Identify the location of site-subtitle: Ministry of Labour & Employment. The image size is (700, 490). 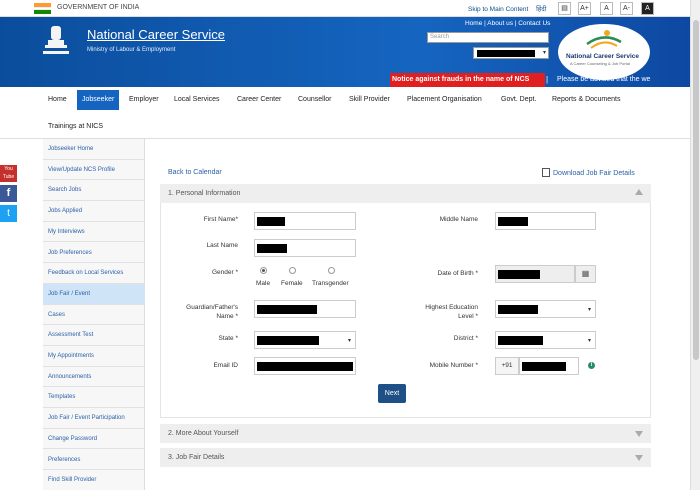
(131, 50).